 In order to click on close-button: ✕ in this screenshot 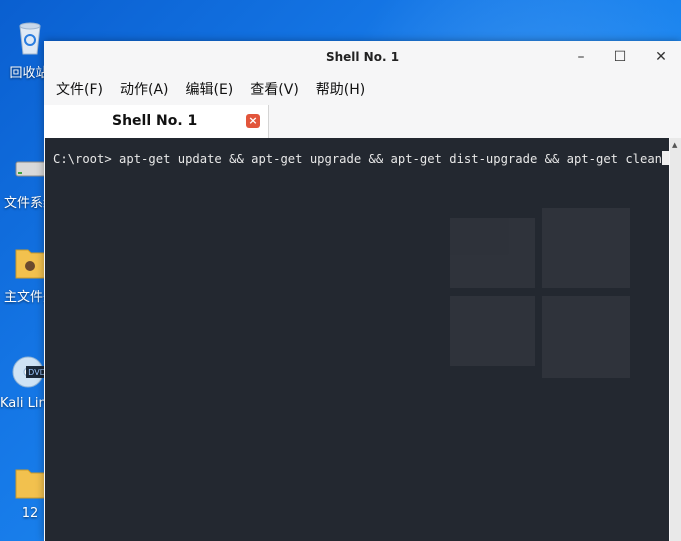, I will do `click(661, 57)`.